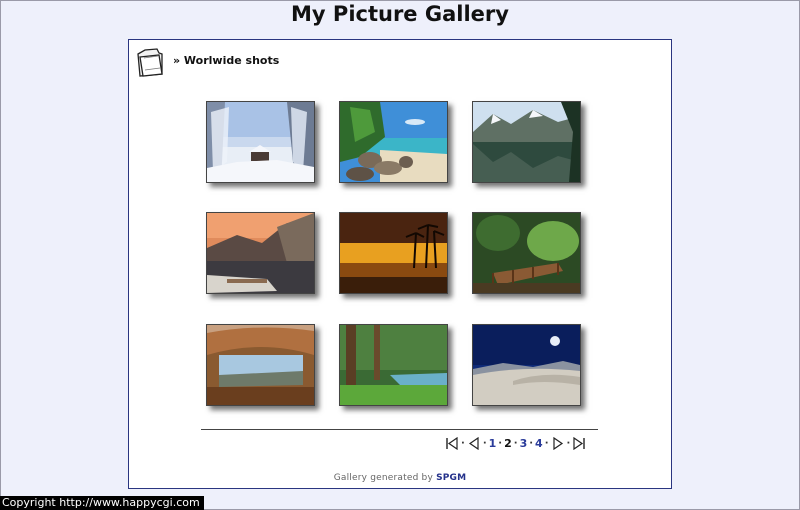  What do you see at coordinates (393, 142) in the screenshot?
I see `thumb-tropical-beach` at bounding box center [393, 142].